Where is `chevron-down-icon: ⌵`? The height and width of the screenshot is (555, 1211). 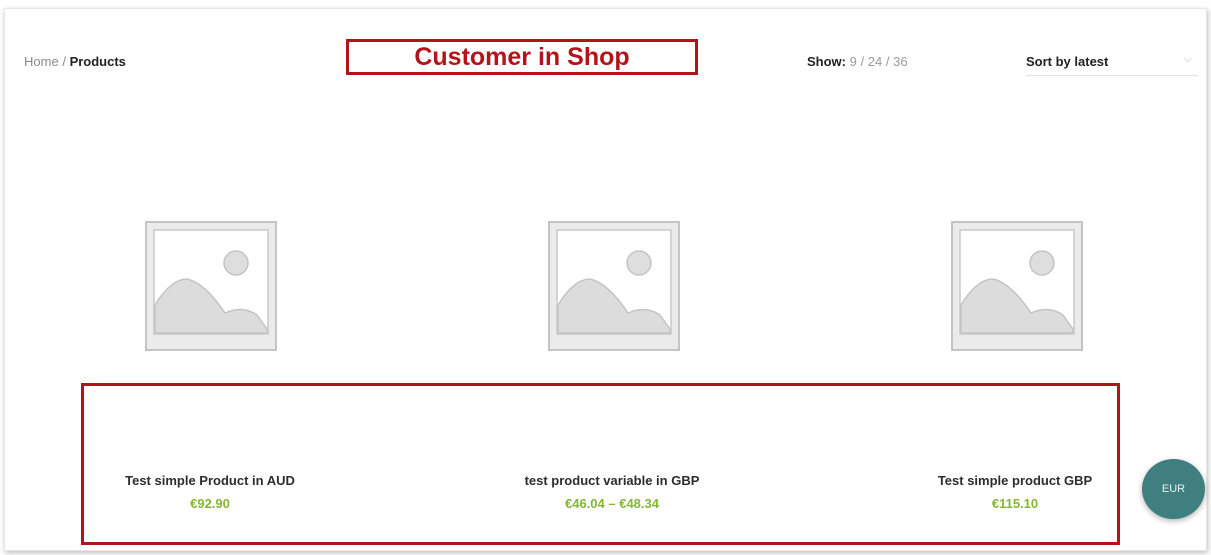
chevron-down-icon: ⌵ is located at coordinates (1187, 59).